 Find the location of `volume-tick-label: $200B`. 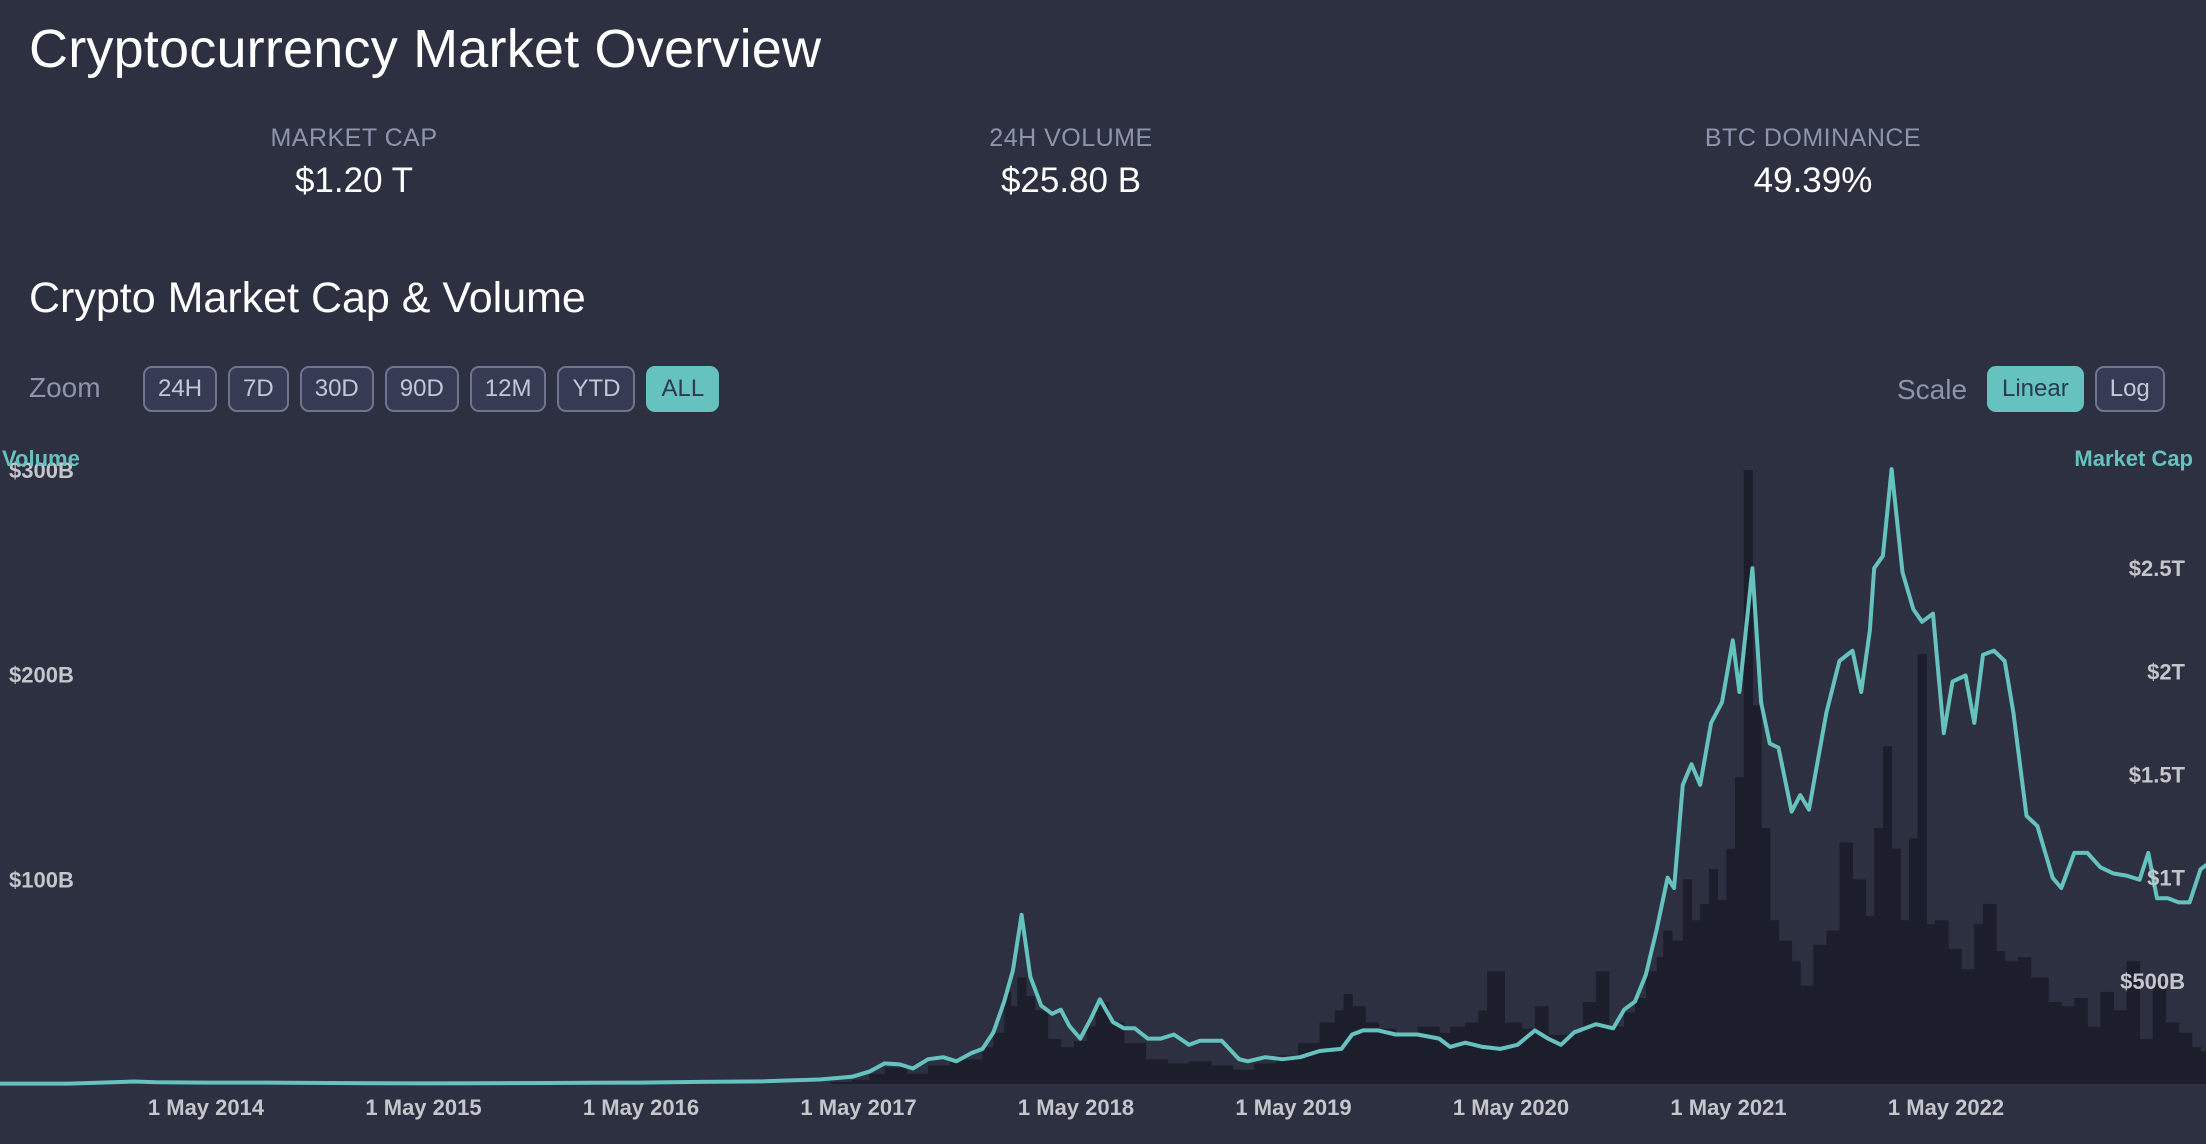

volume-tick-label: $200B is located at coordinates (41, 675).